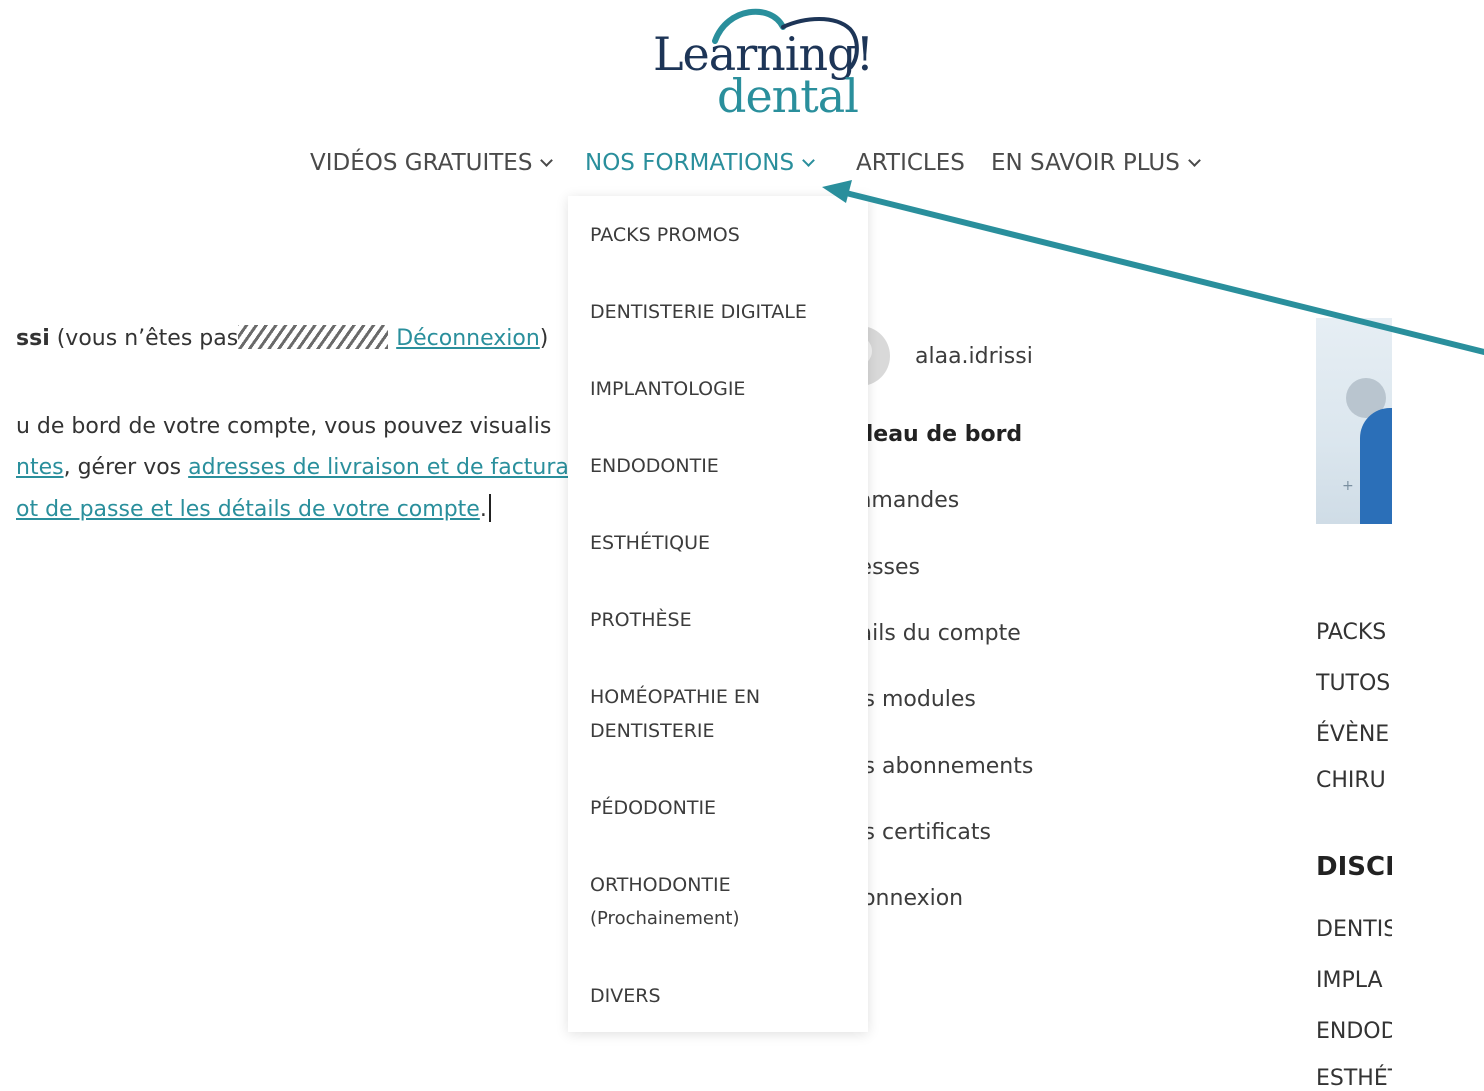  I want to click on sidebar-link-implantologie: IMPLA, so click(1349, 980).